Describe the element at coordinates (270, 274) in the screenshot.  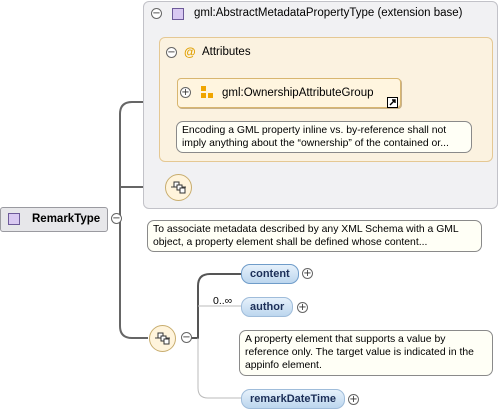
I see `element-content: content` at that location.